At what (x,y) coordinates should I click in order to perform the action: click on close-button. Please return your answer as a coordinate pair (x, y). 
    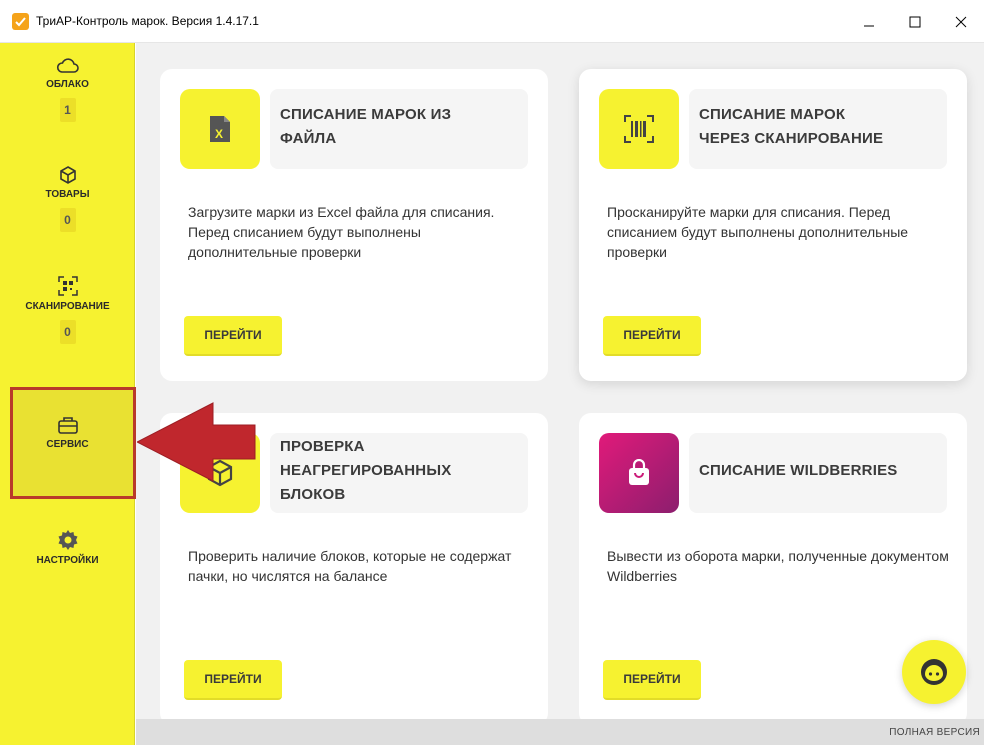
    Looking at the image, I should click on (961, 21).